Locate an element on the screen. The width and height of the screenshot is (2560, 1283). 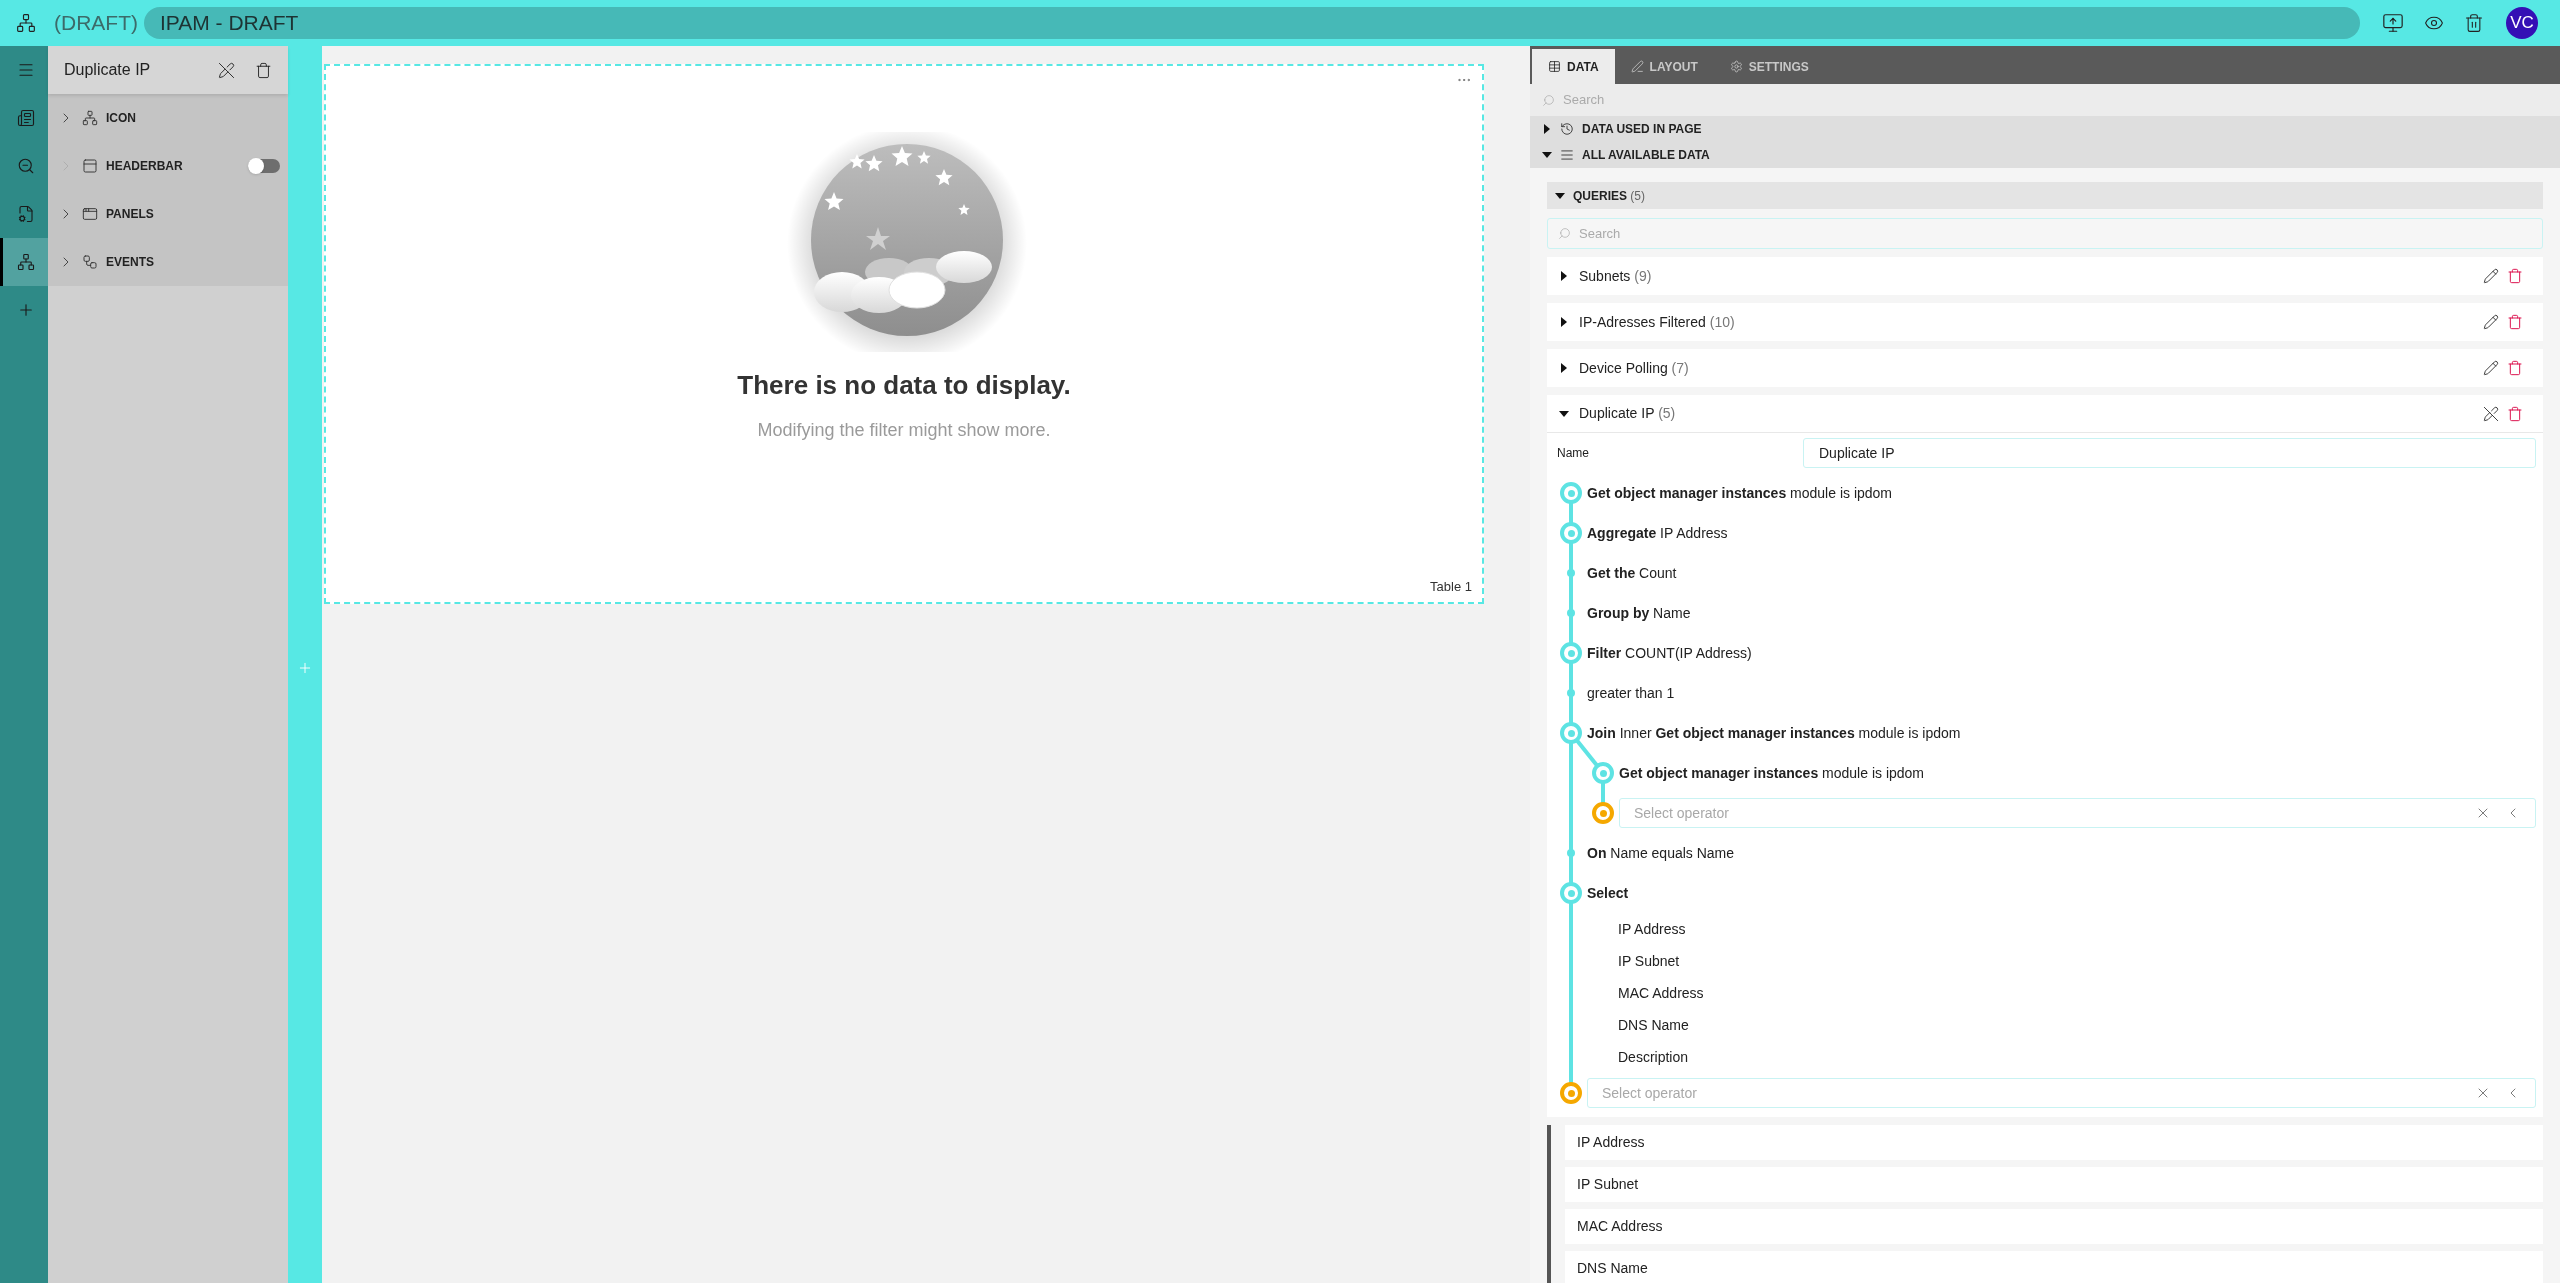
brush-icon is located at coordinates (1637, 66).